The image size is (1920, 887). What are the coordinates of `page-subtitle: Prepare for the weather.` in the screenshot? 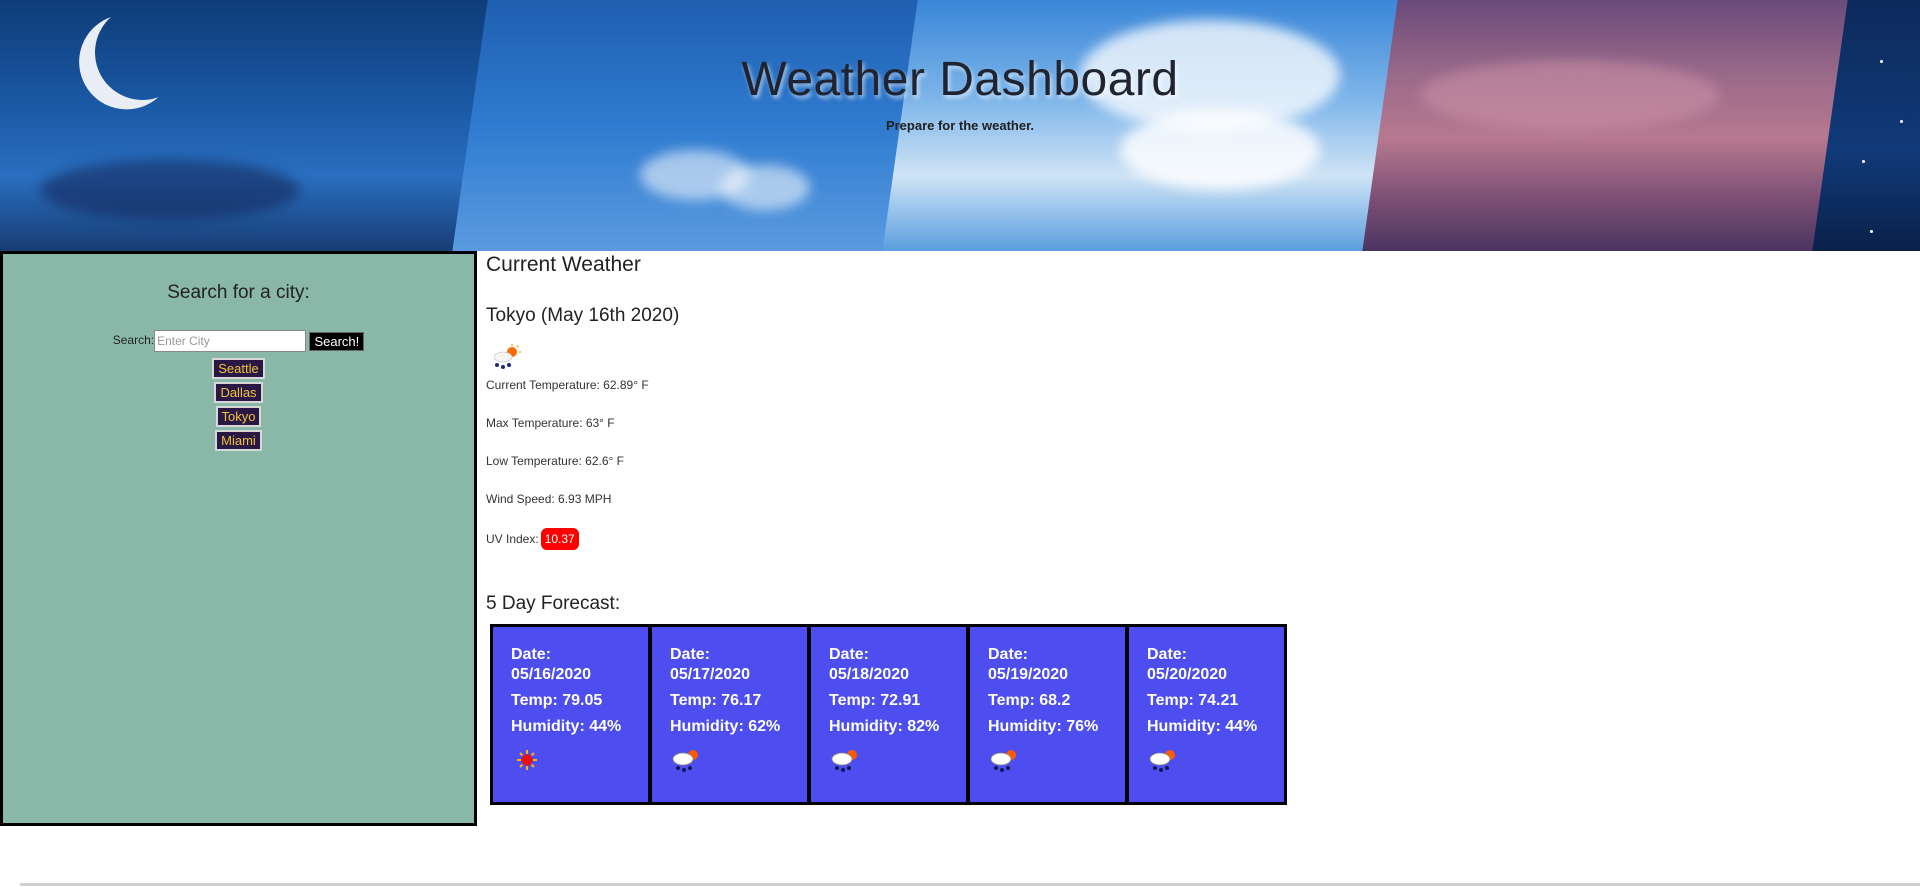 It's located at (960, 125).